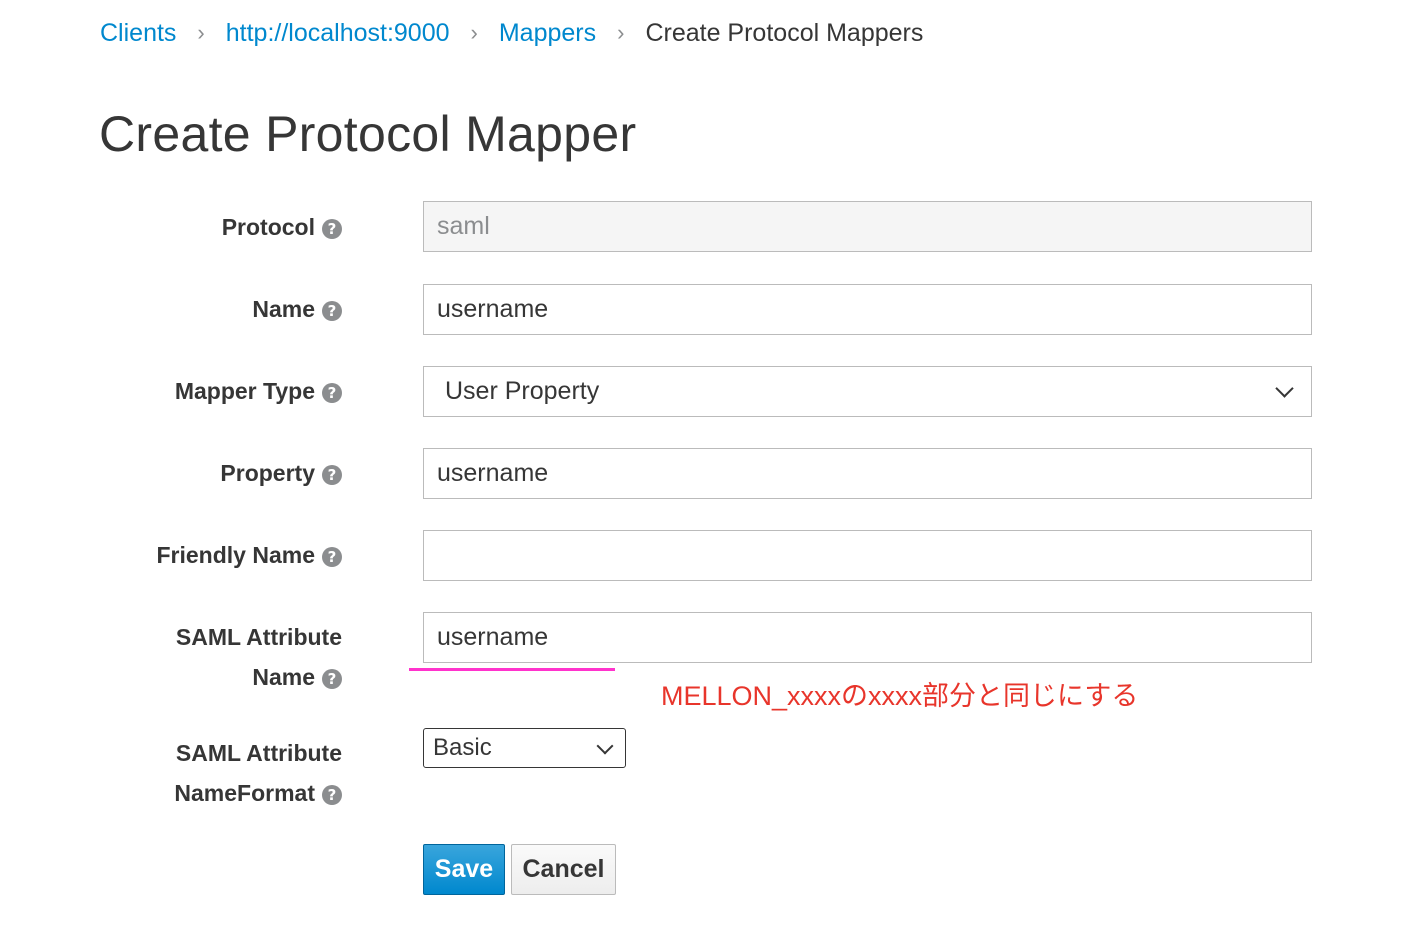 Image resolution: width=1426 pixels, height=940 pixels. What do you see at coordinates (547, 33) in the screenshot?
I see `breadcrumb-mappers-link: Mappers` at bounding box center [547, 33].